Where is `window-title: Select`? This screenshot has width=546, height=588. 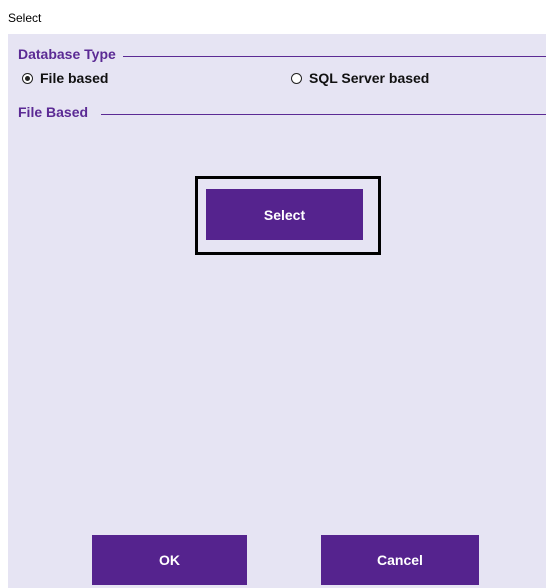 window-title: Select is located at coordinates (25, 18).